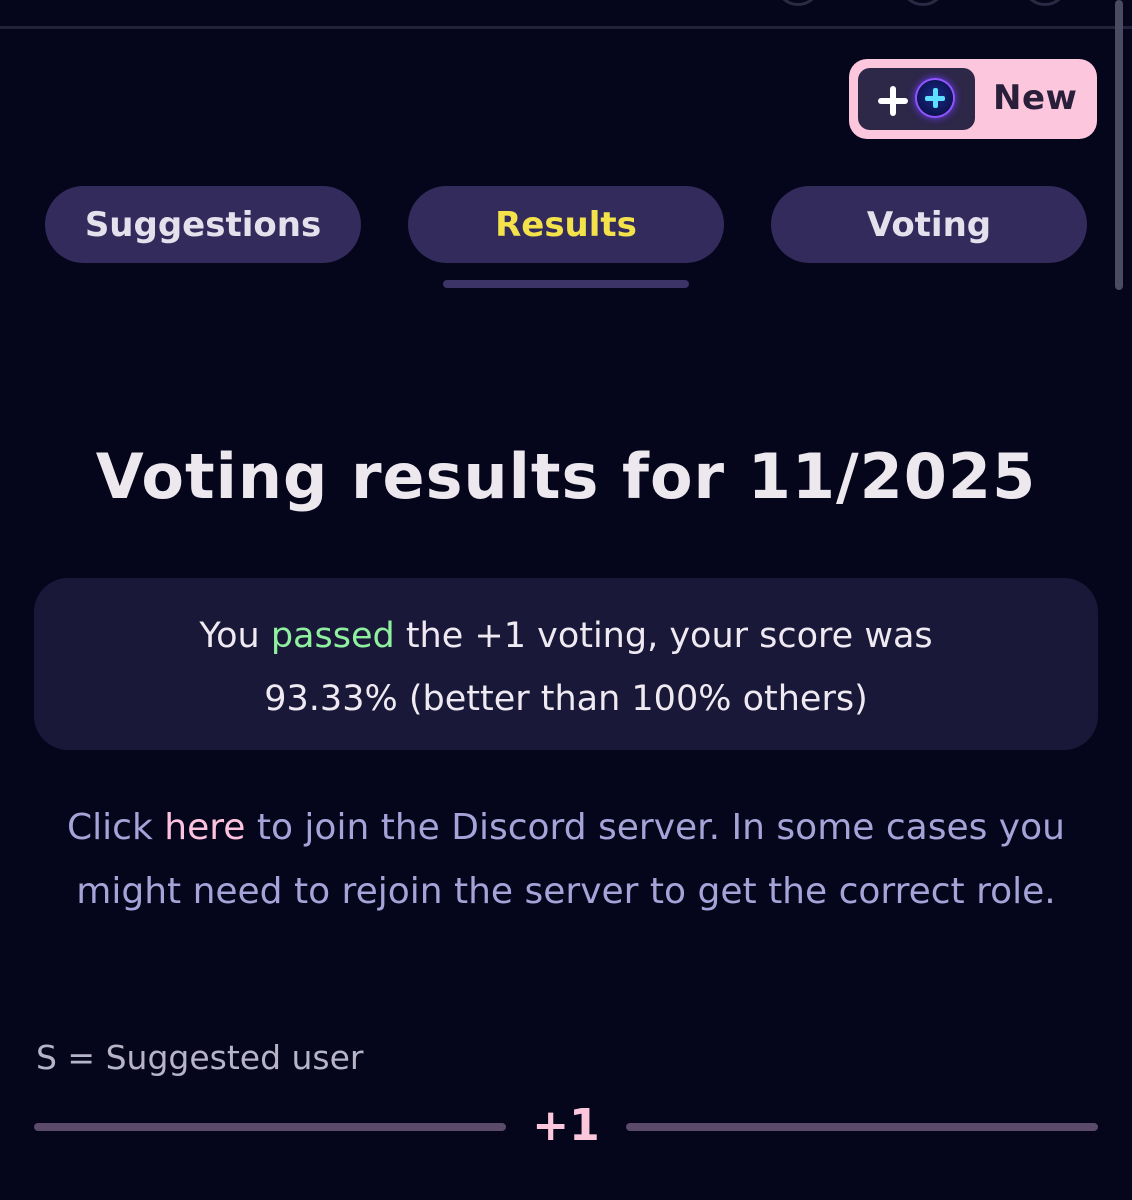  What do you see at coordinates (893, 101) in the screenshot?
I see `plus-icon` at bounding box center [893, 101].